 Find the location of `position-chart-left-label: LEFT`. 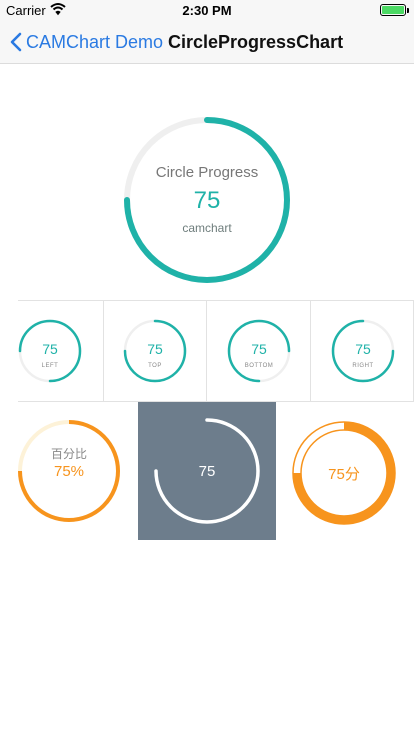

position-chart-left-label: LEFT is located at coordinates (50, 366).